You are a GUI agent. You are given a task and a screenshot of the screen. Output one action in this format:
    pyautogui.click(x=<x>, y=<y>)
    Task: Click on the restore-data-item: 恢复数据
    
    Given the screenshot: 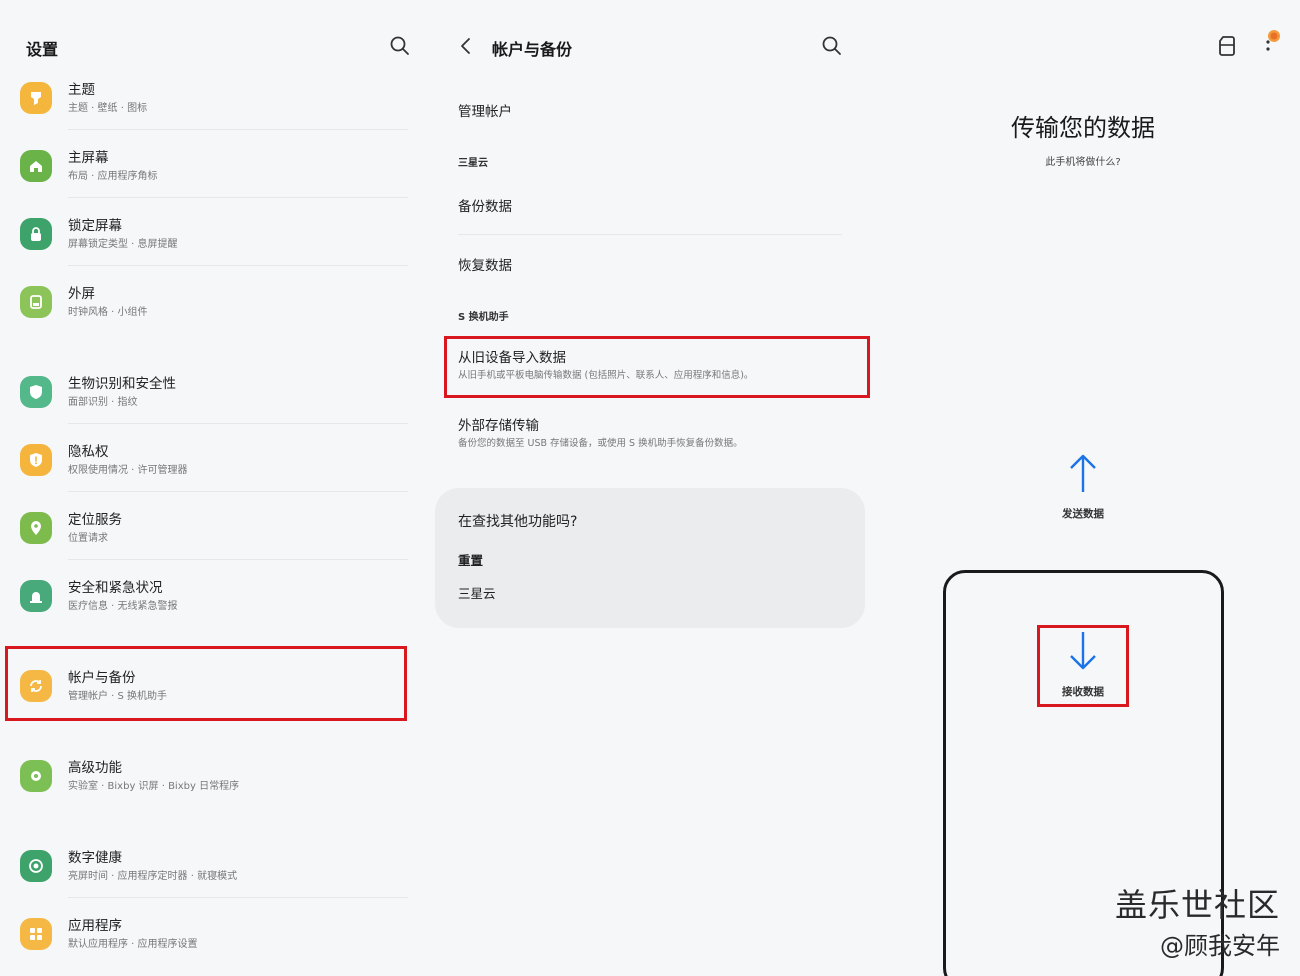 What is the action you would take?
    pyautogui.click(x=485, y=264)
    